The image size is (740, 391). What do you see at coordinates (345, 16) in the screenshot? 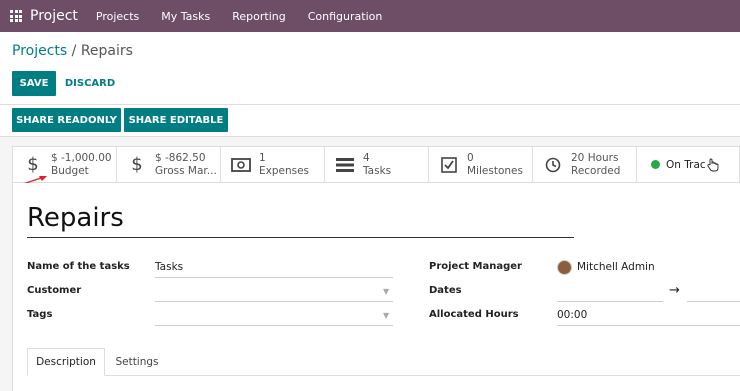
I see `menu-configuration: Configuration` at bounding box center [345, 16].